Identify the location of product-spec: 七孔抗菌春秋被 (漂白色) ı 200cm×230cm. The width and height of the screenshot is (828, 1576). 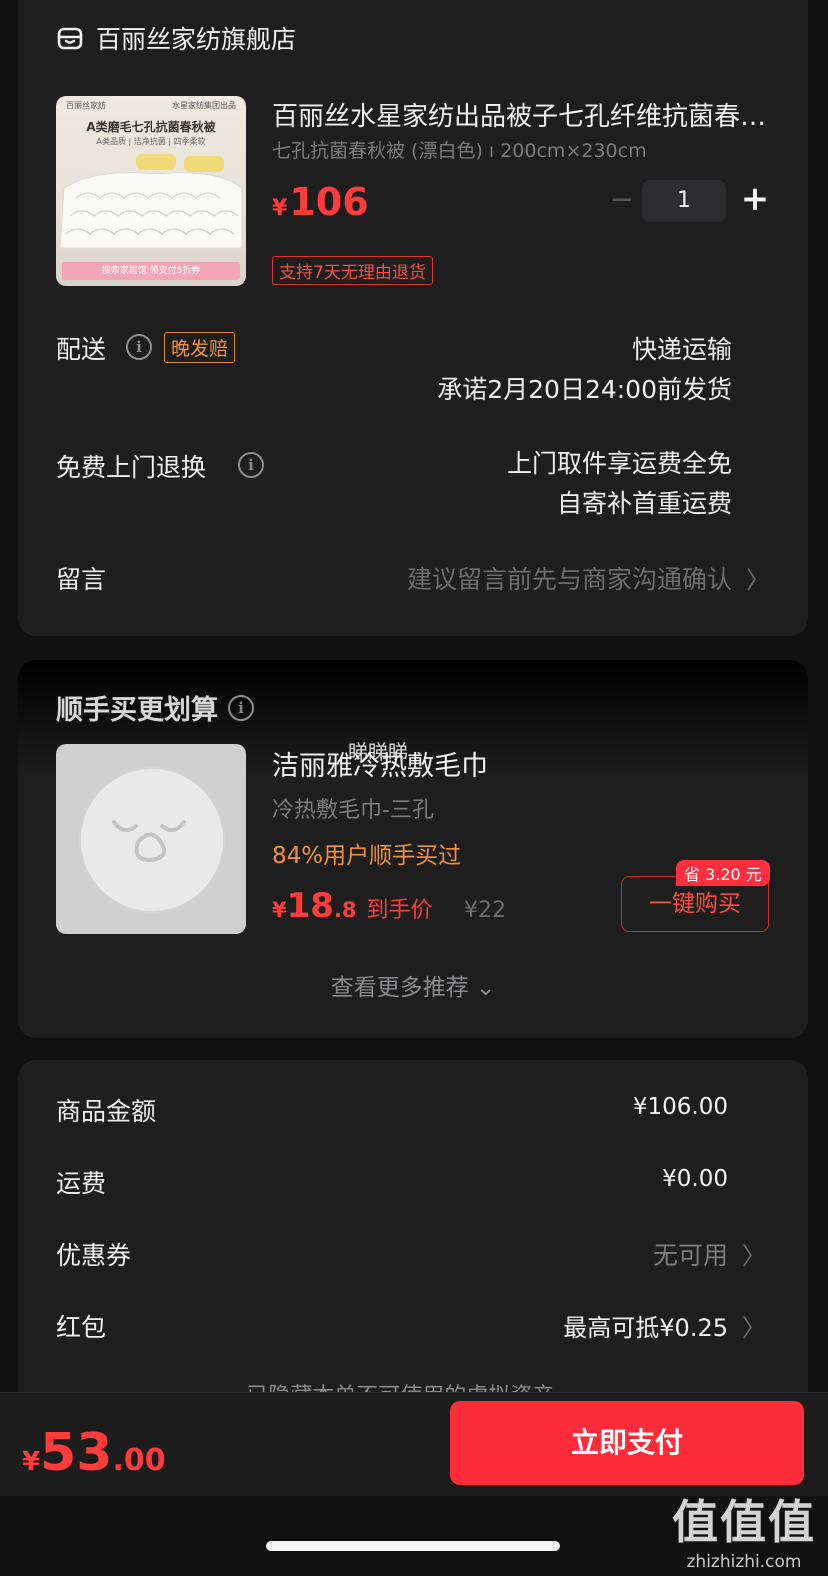
(459, 149).